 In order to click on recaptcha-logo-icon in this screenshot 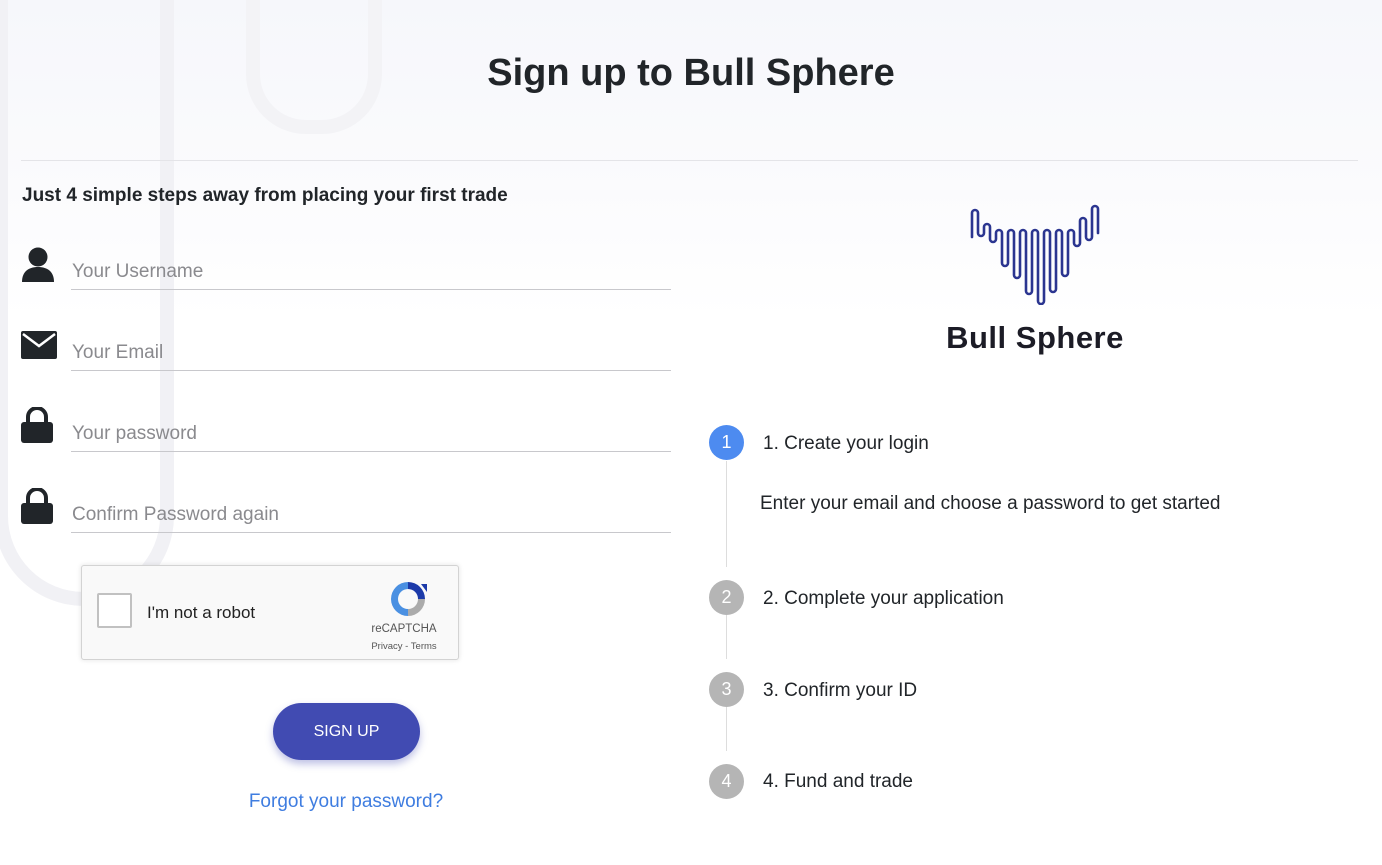, I will do `click(408, 599)`.